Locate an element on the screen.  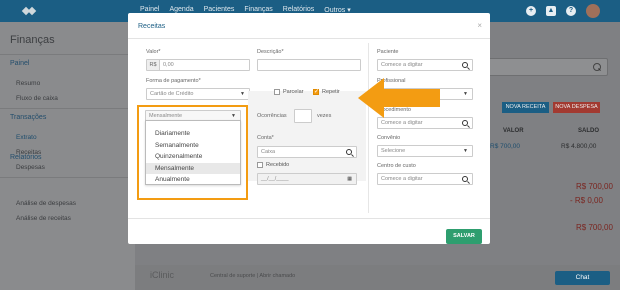
recebido-placeholder: __/__/____ is located at coordinates (275, 179).